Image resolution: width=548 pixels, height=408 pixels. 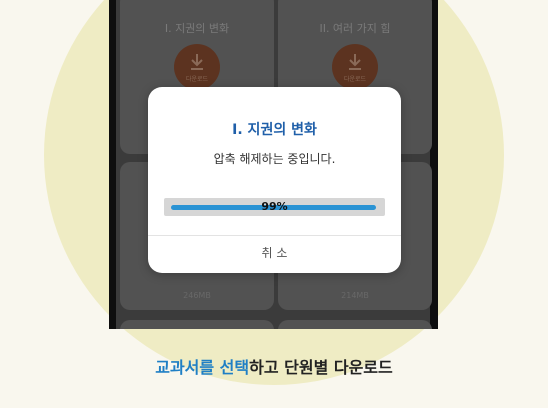 I want to click on caption-highlight: 교과서를 선택, so click(x=202, y=367).